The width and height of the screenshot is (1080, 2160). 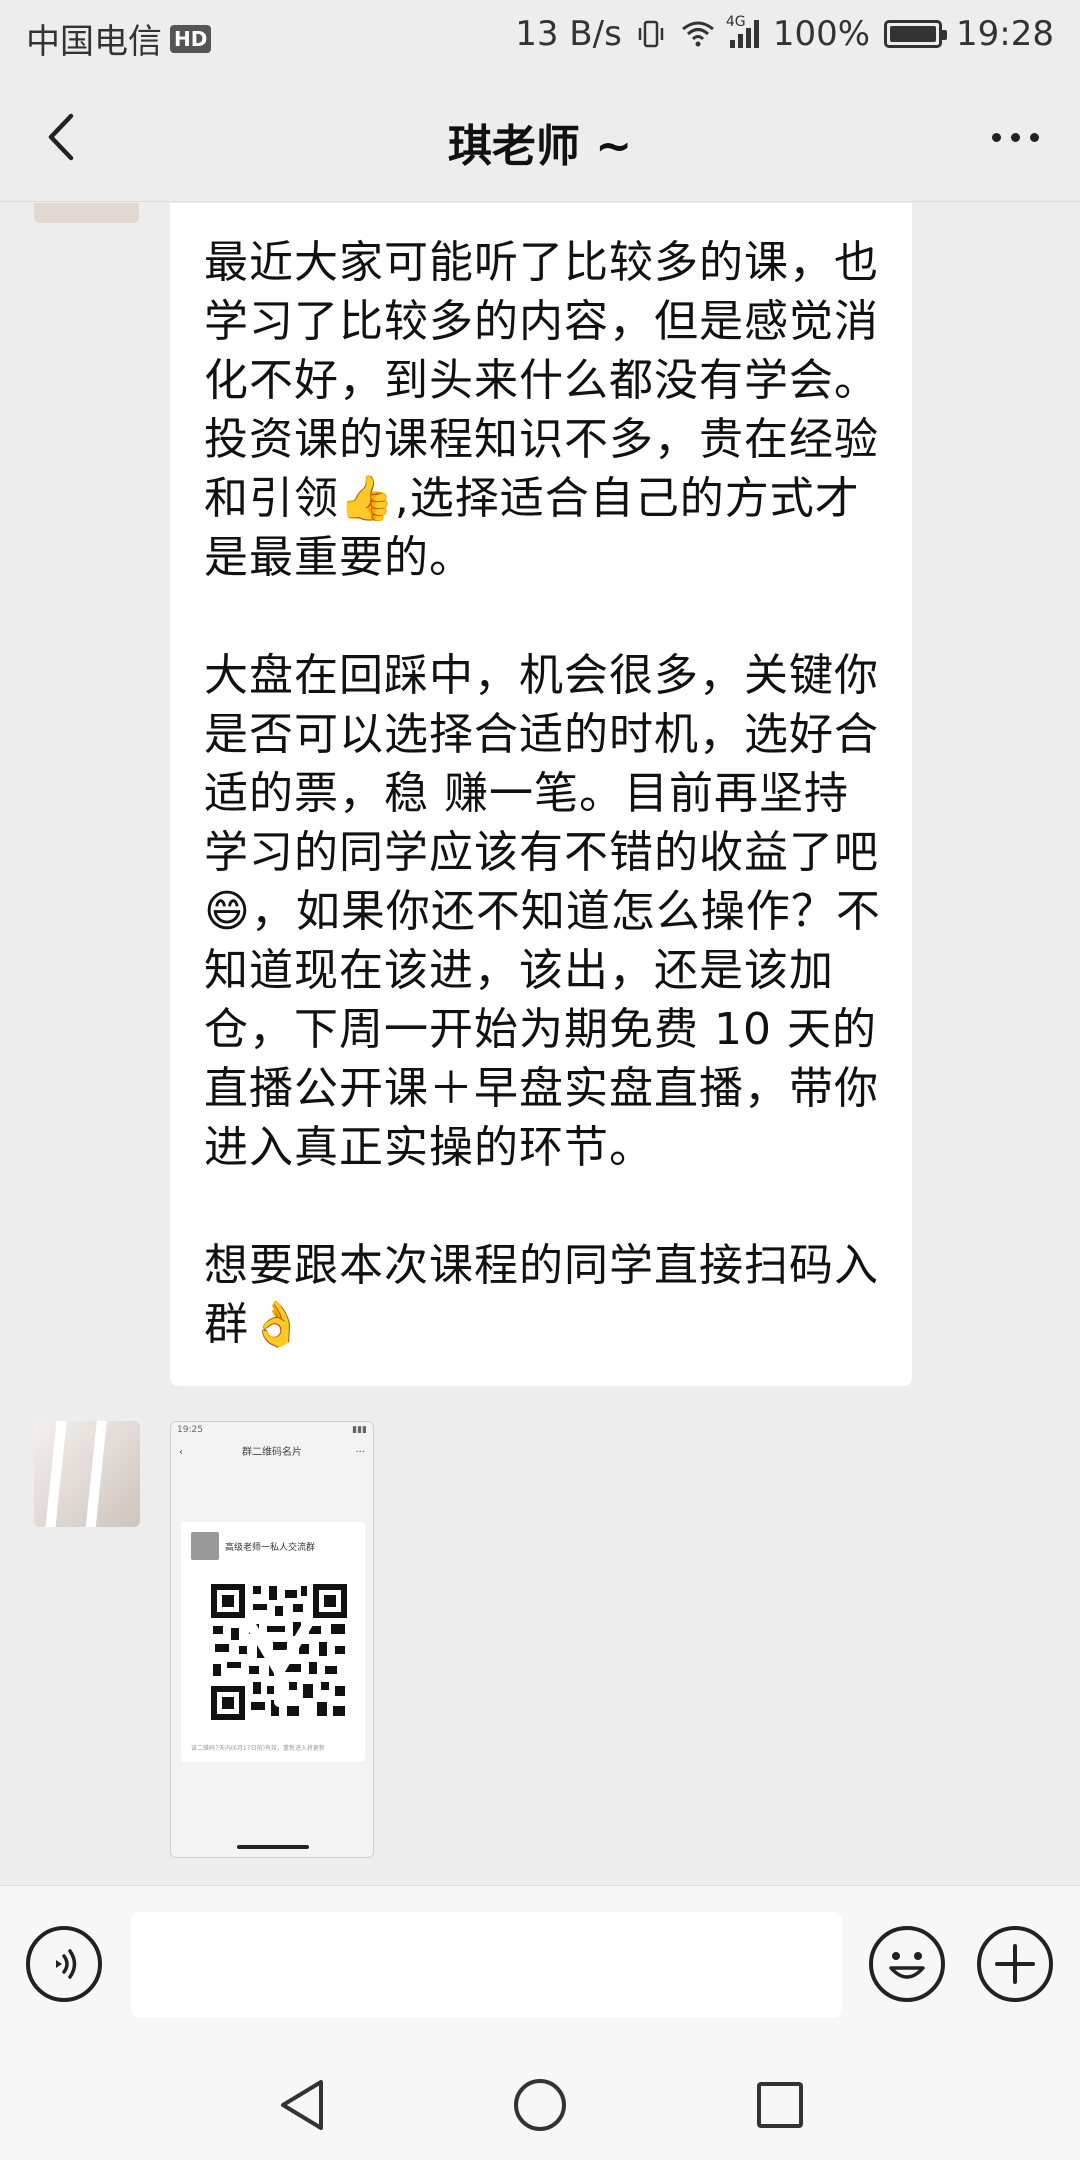 I want to click on voice-button, so click(x=64, y=1964).